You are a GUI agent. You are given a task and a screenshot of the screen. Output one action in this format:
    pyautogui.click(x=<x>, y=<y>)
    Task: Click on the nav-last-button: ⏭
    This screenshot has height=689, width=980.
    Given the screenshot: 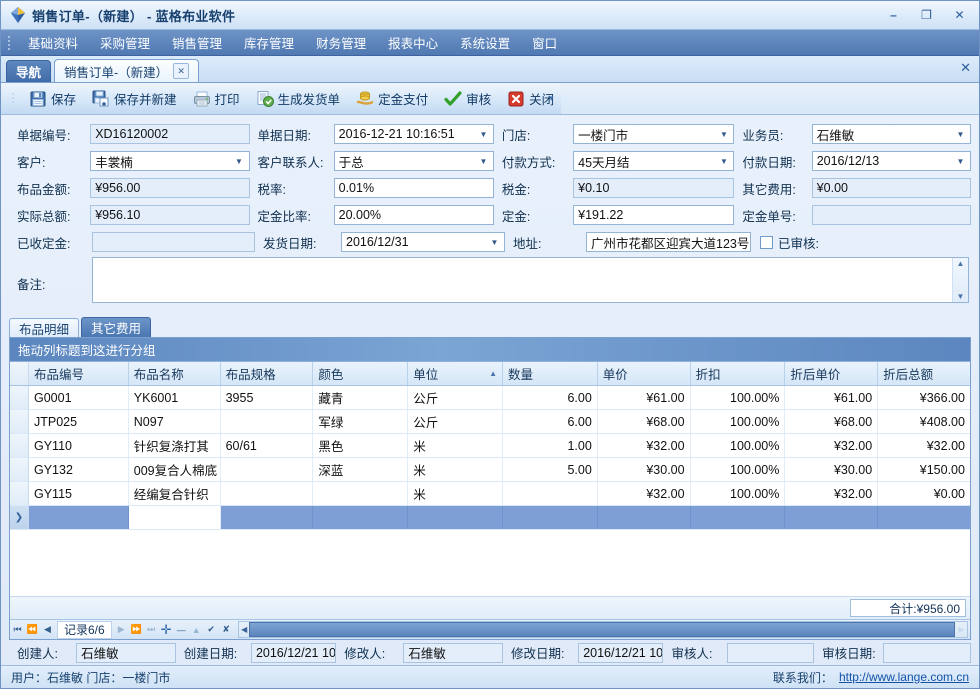 What is the action you would take?
    pyautogui.click(x=151, y=629)
    